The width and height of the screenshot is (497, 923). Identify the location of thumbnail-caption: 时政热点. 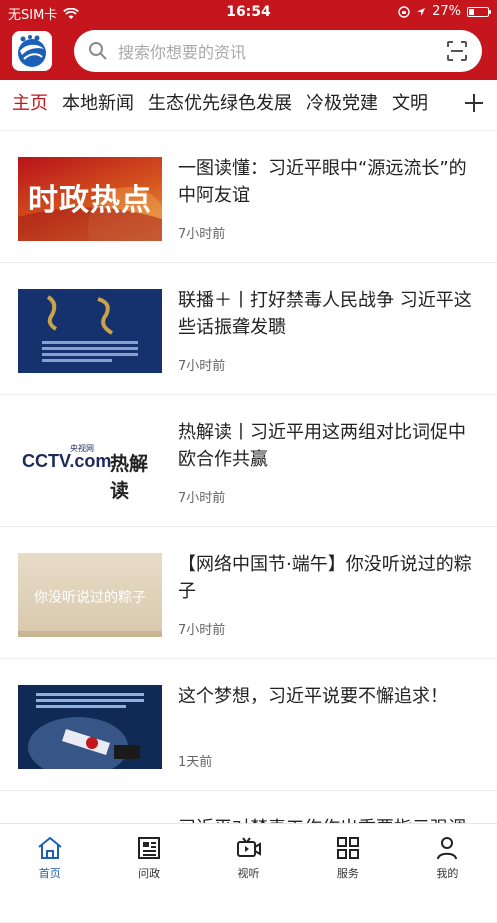
(90, 200).